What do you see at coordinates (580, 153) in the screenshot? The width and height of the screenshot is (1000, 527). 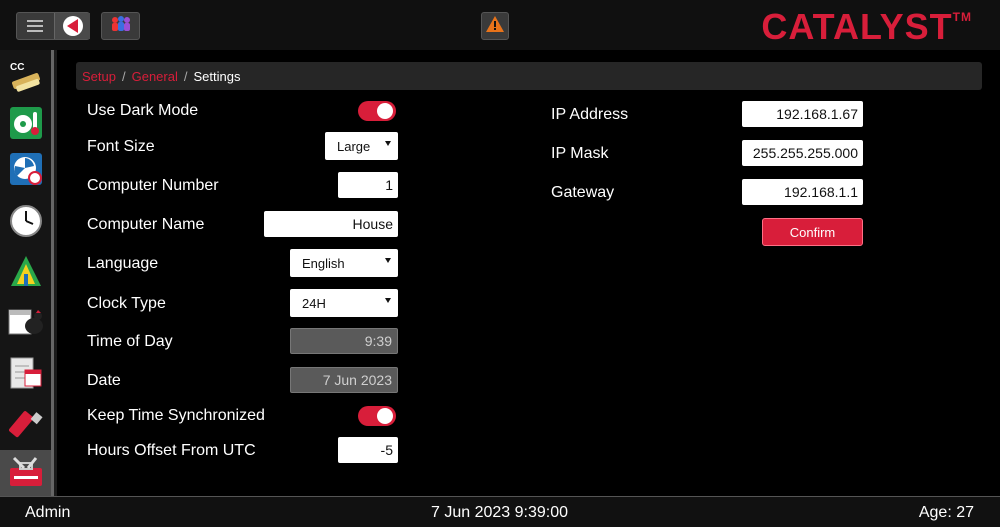 I see `ip-mask-label: IP Mask` at bounding box center [580, 153].